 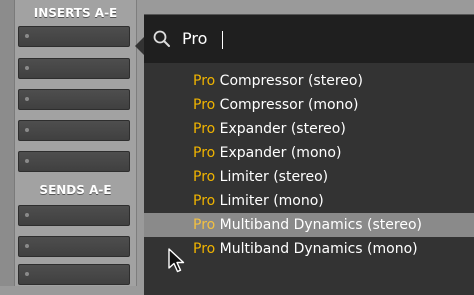 I want to click on result-item: Pro Expander (stereo), so click(x=309, y=129).